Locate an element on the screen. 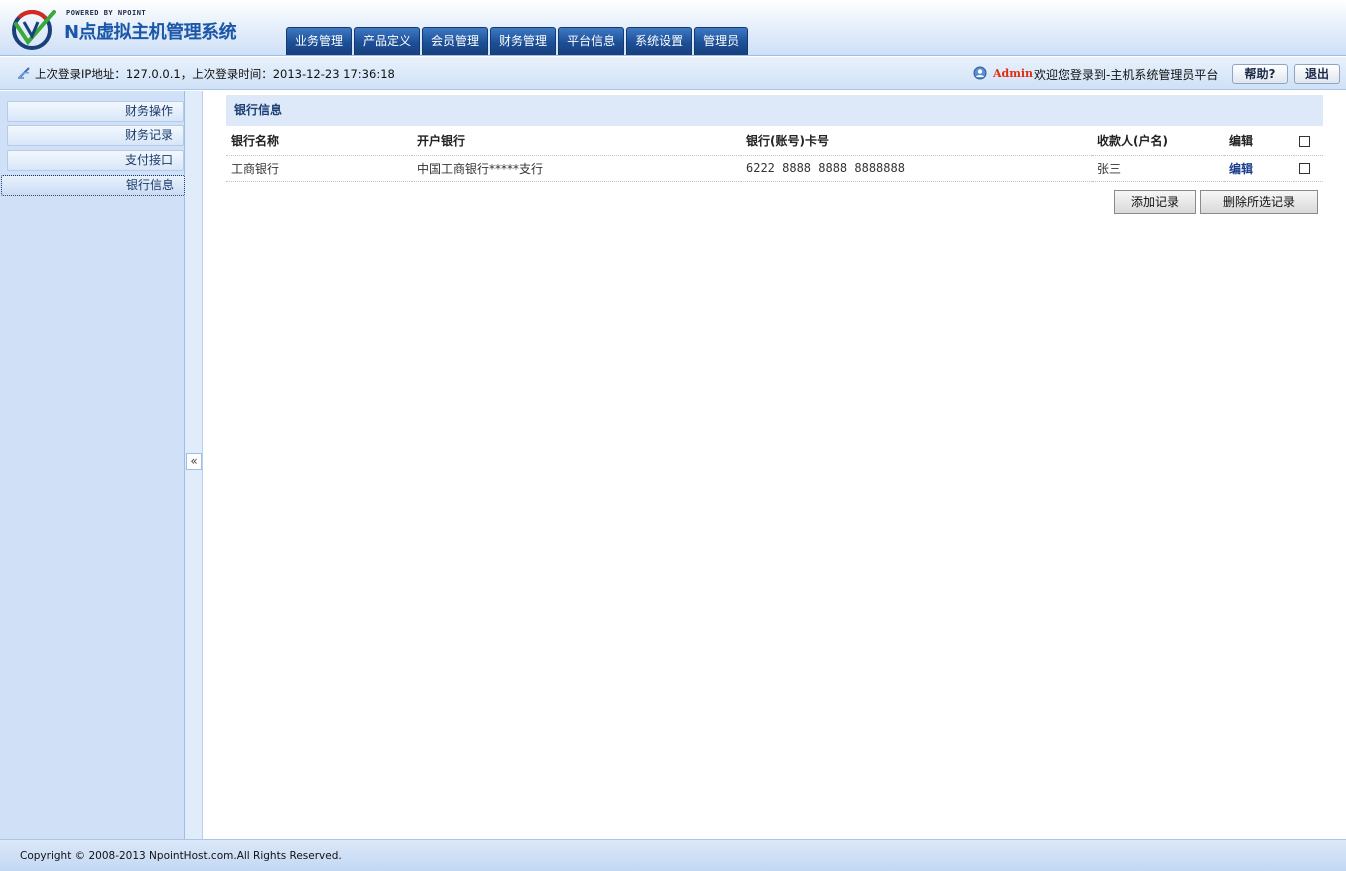 The image size is (1346, 871). add-record-button: 添加记录 is located at coordinates (1155, 202).